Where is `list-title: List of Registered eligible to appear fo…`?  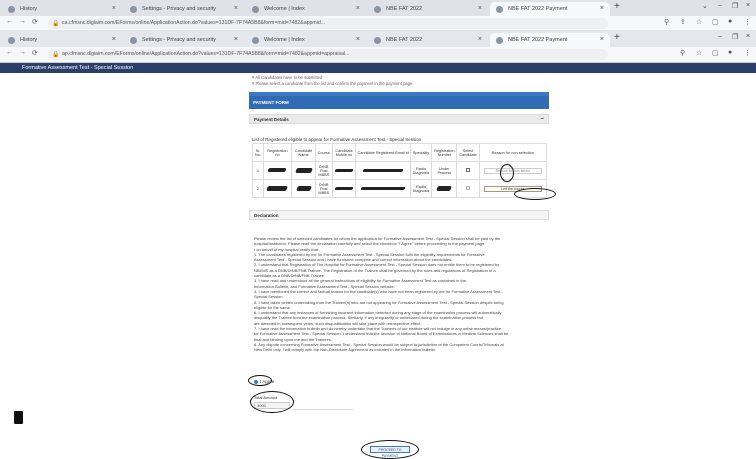 list-title: List of Registered eligible to appear fo… is located at coordinates (337, 139).